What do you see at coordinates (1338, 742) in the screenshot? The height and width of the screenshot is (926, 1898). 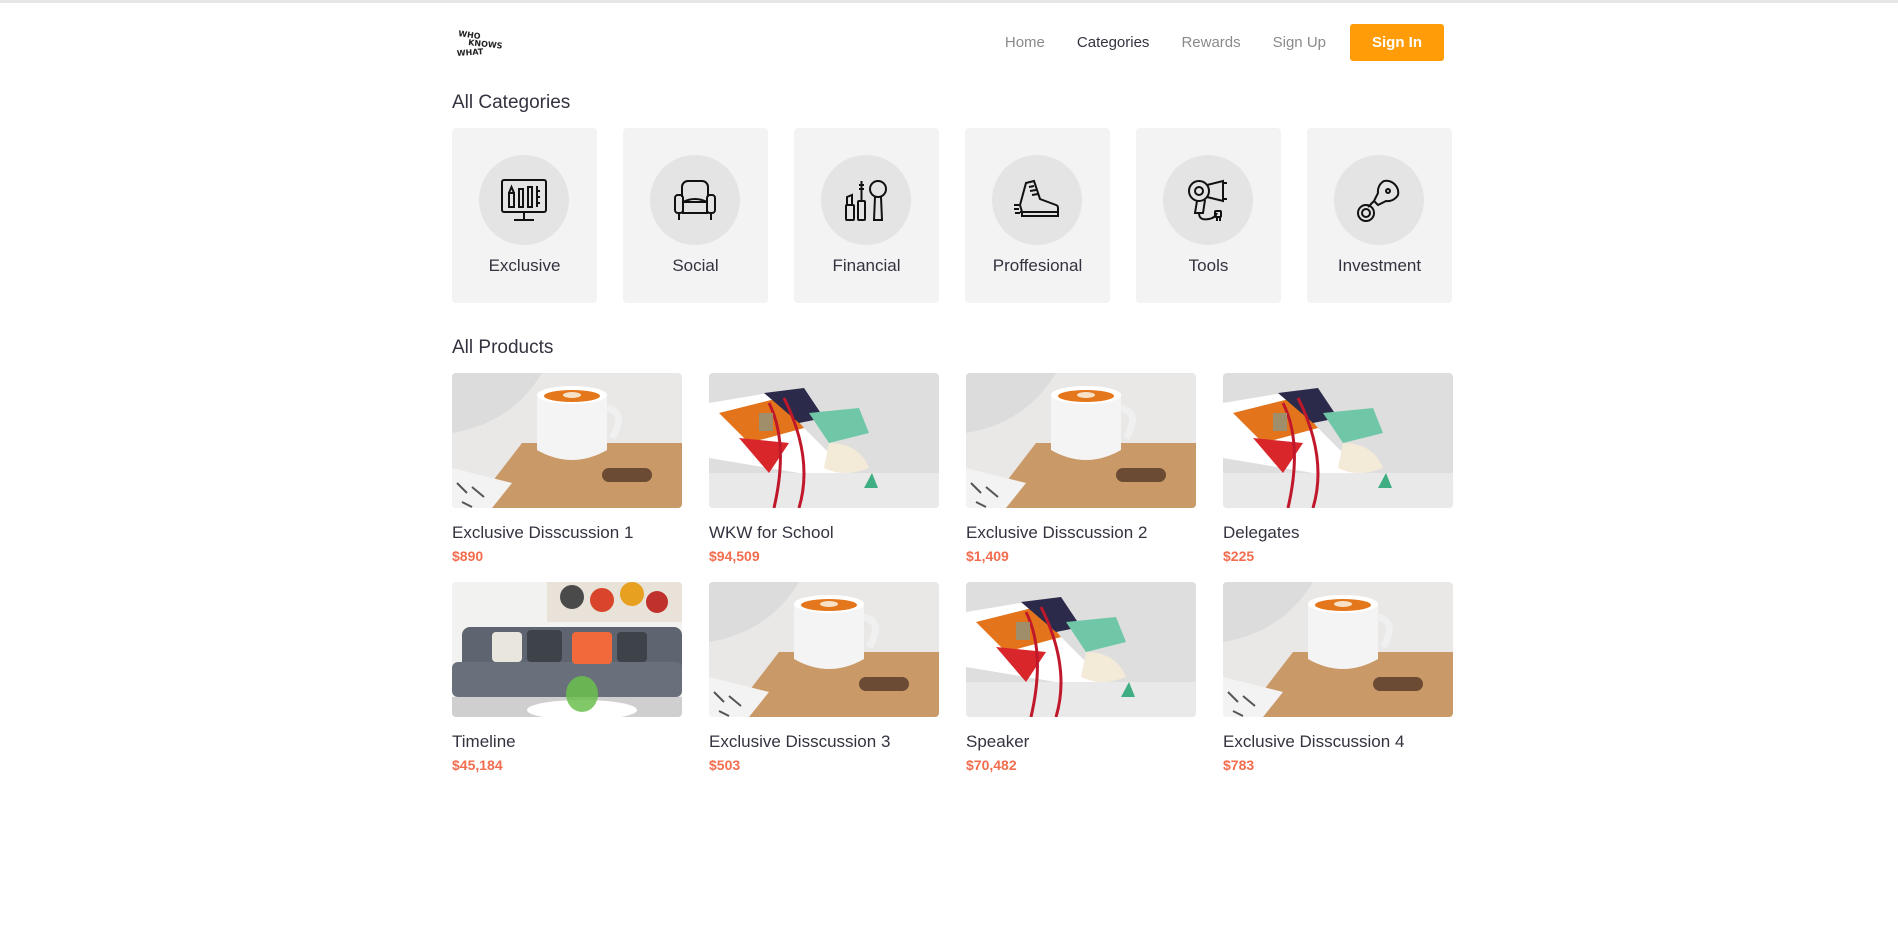 I see `product-name: Exclusive Disscussion 4` at bounding box center [1338, 742].